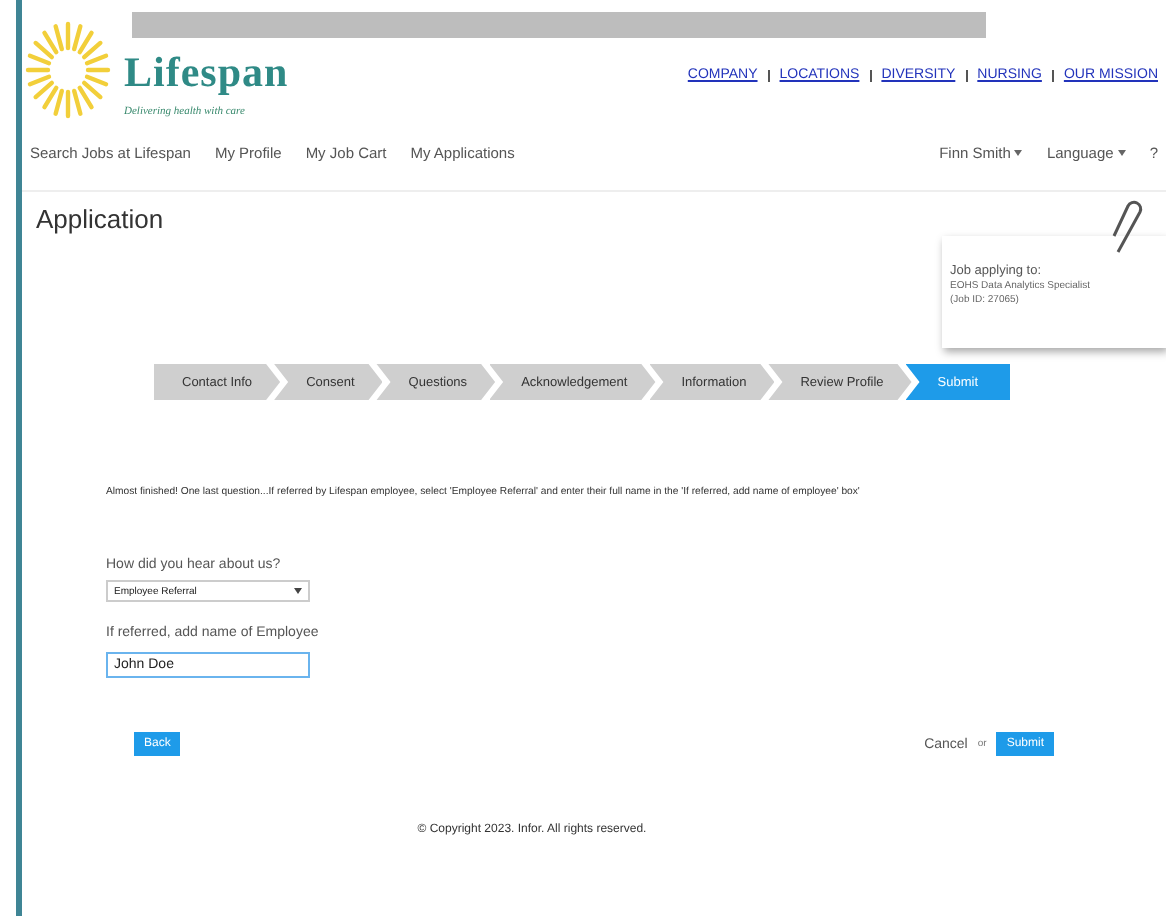  I want to click on brand-name: Lifespan, so click(206, 72).